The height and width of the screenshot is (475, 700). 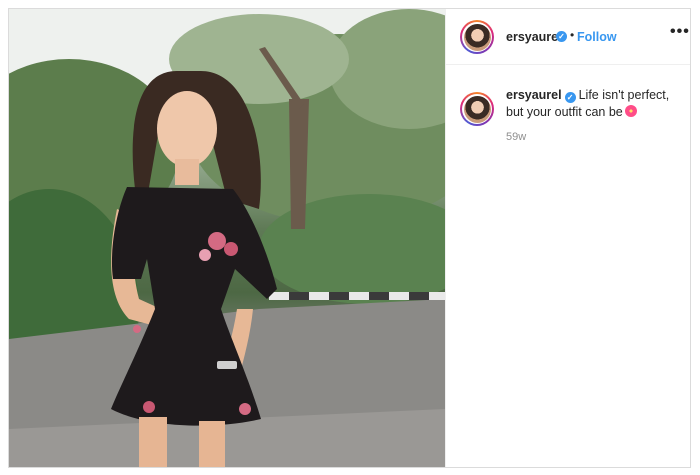 I want to click on caption-avatar-image, so click(x=477, y=109).